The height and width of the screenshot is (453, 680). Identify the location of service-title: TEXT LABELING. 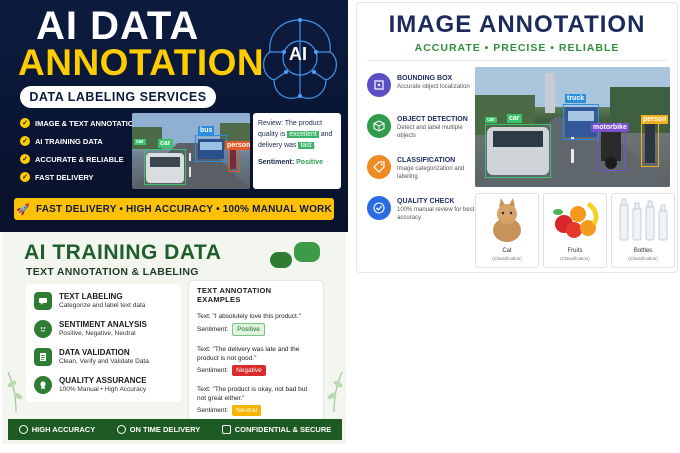
(91, 296).